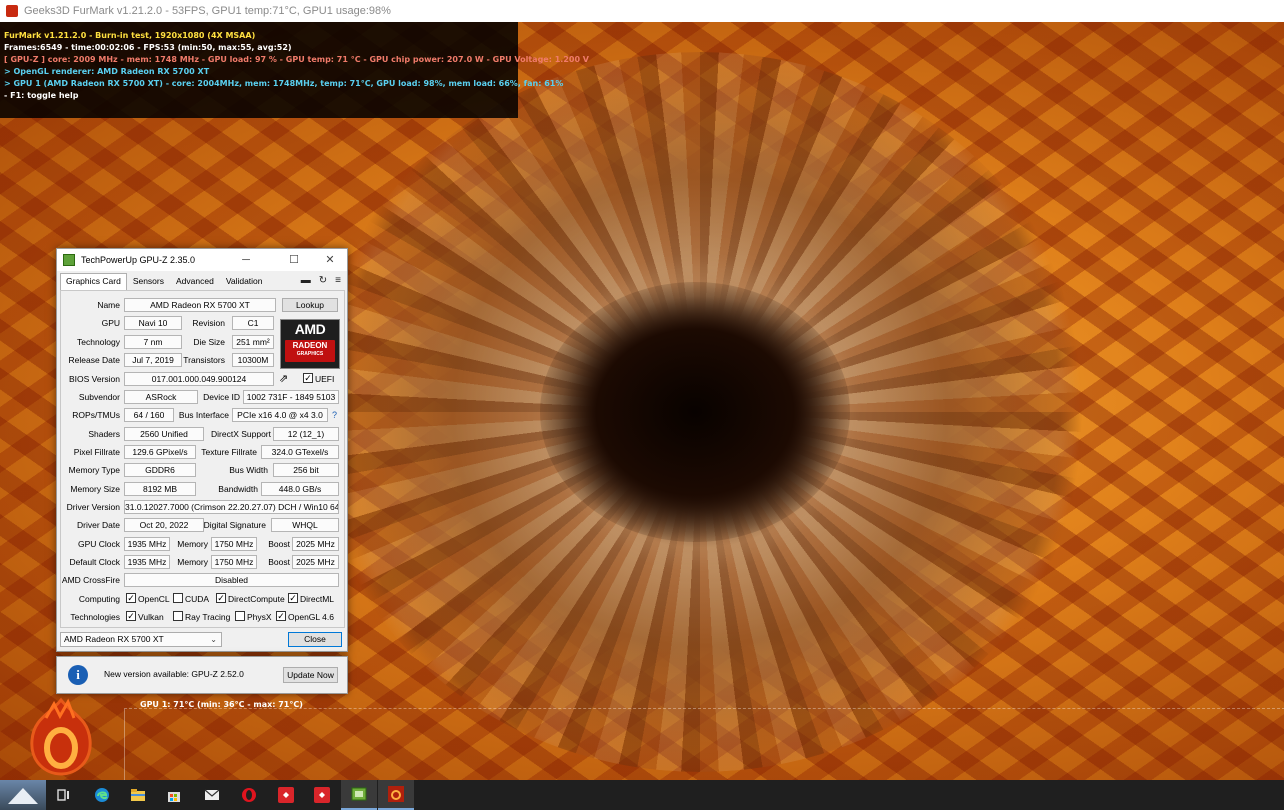  What do you see at coordinates (310, 305) in the screenshot?
I see `lookup-button: Lookup` at bounding box center [310, 305].